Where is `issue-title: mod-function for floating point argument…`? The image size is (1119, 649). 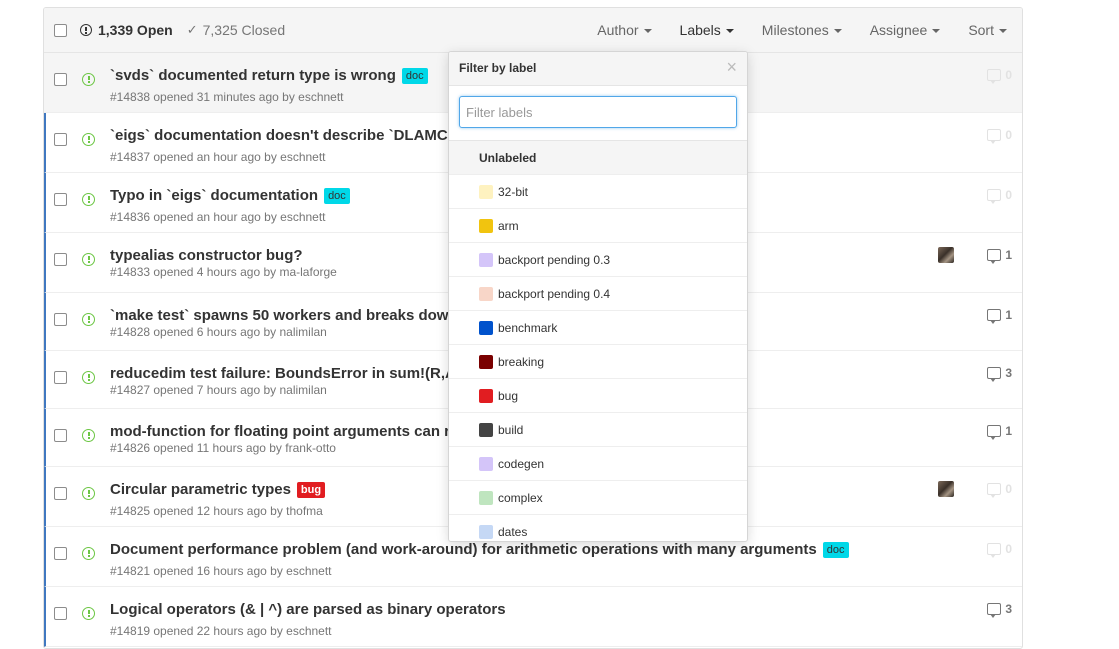 issue-title: mod-function for floating point argument… is located at coordinates (280, 431).